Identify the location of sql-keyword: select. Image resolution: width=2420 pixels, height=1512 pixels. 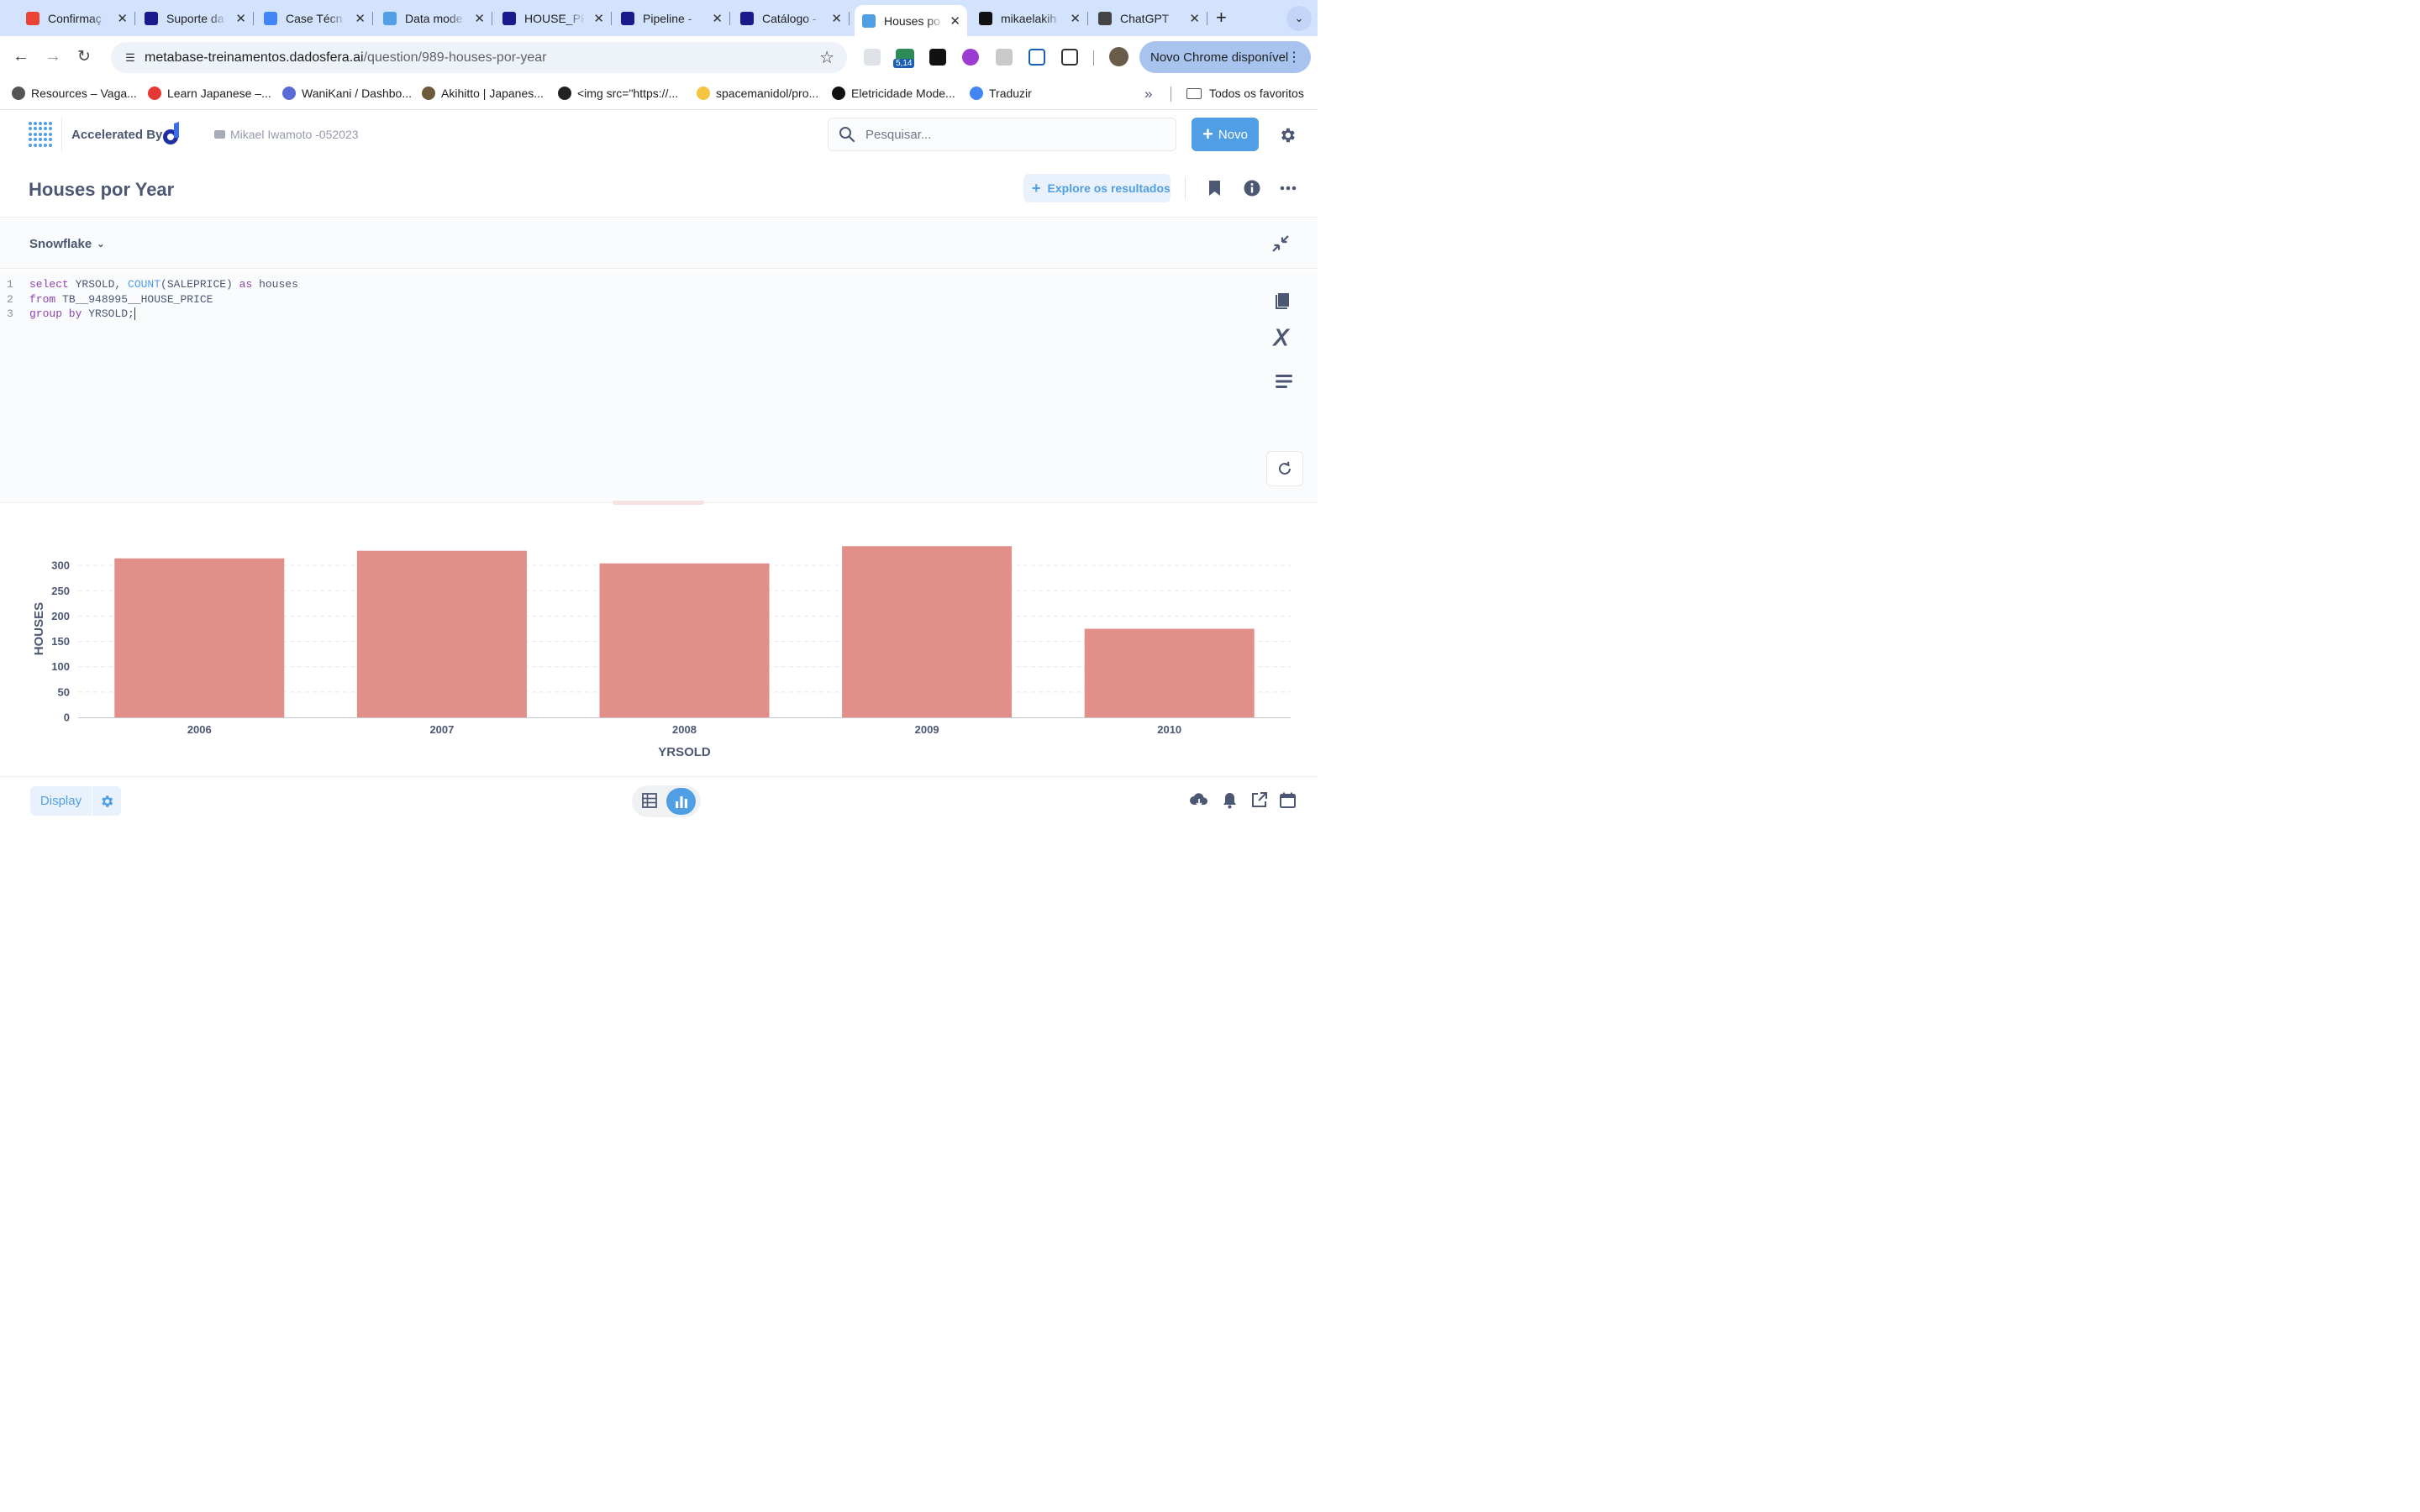
(49, 284).